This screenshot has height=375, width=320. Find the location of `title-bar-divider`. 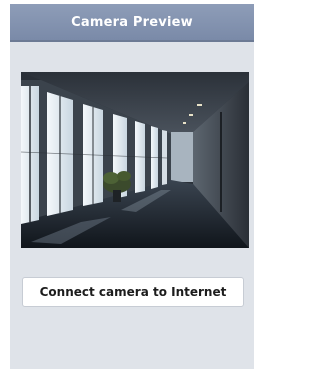

title-bar-divider is located at coordinates (132, 41).